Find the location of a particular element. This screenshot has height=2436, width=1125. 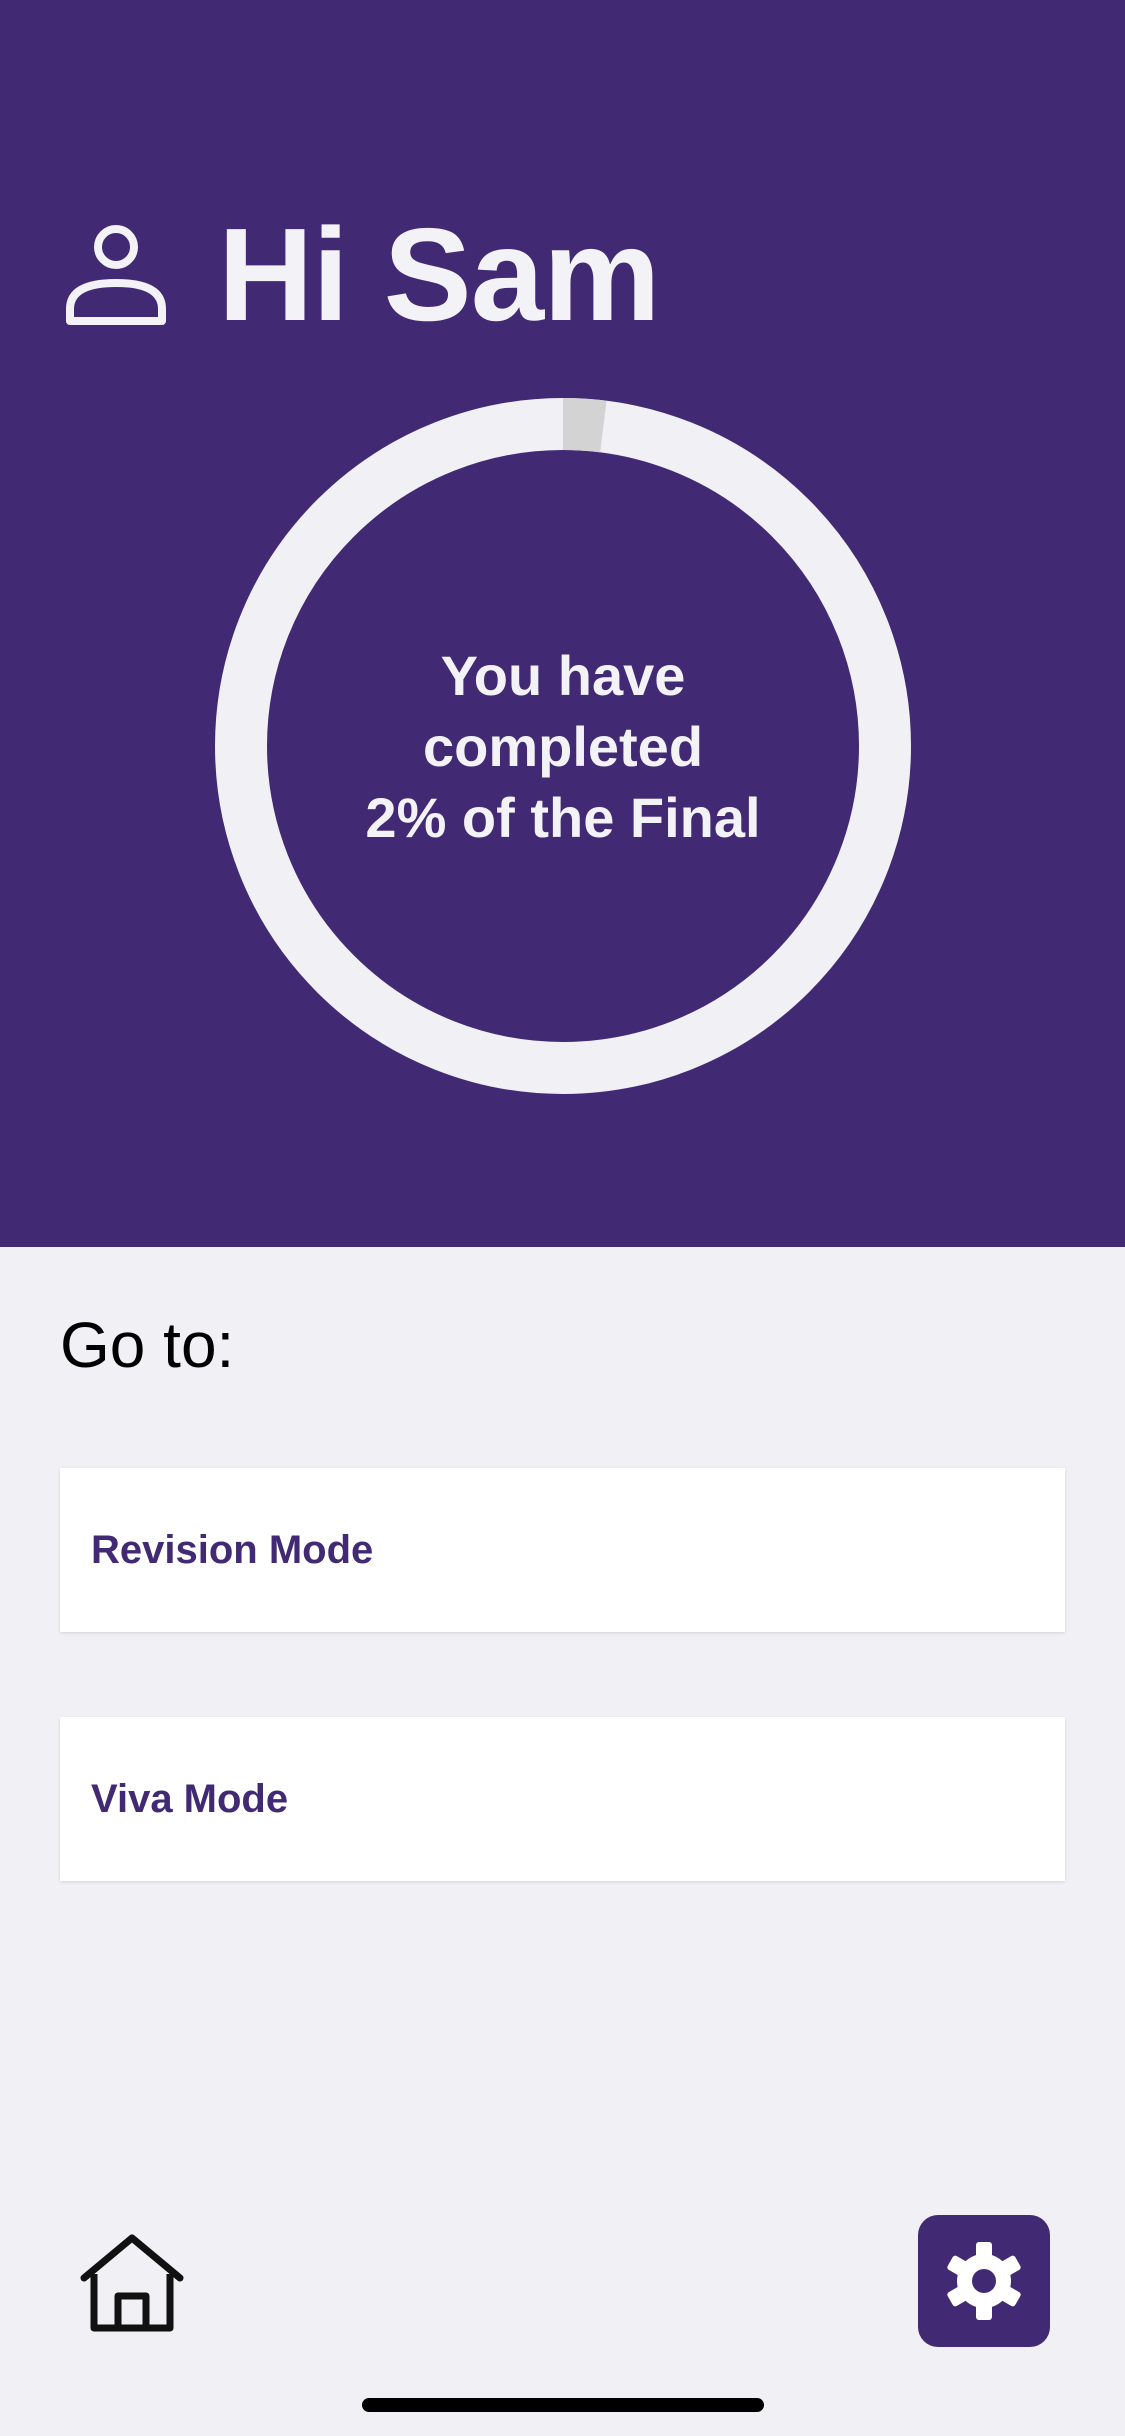

goto-heading: Go to: is located at coordinates (147, 1345).